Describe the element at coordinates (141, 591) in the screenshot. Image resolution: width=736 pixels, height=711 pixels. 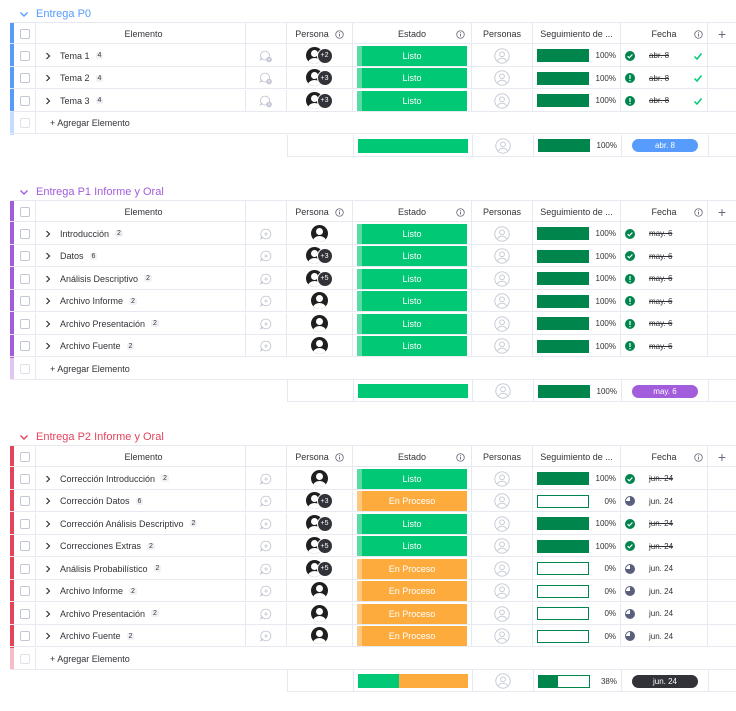
I see `item-cell: Archivo Informe 2` at that location.